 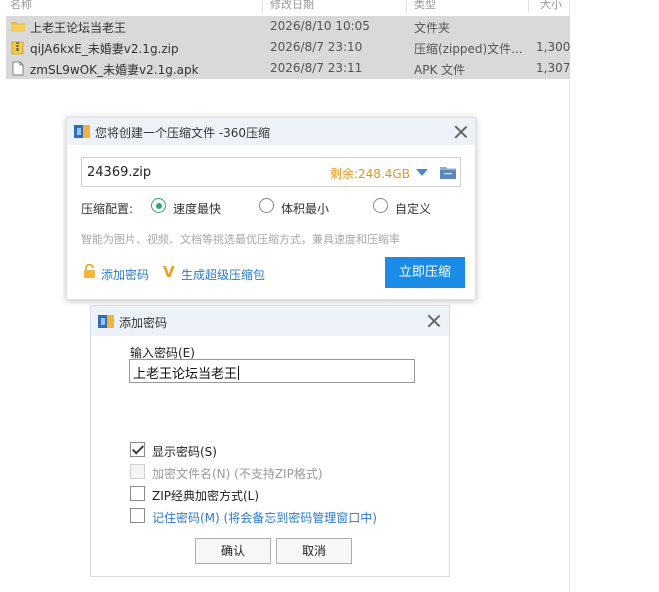 What do you see at coordinates (553, 47) in the screenshot?
I see `file-size: 1,300` at bounding box center [553, 47].